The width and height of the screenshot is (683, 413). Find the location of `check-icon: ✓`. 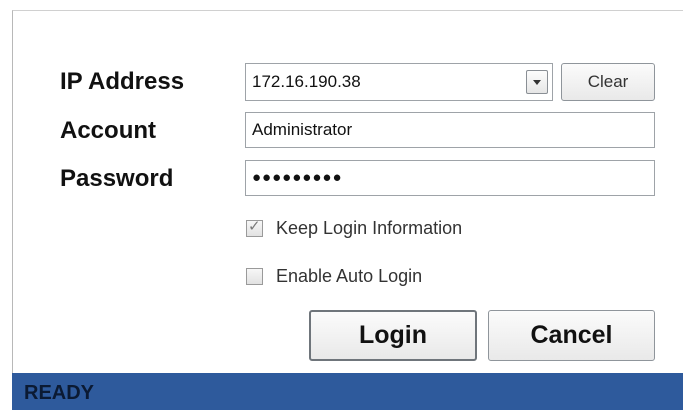

check-icon: ✓ is located at coordinates (254, 226).